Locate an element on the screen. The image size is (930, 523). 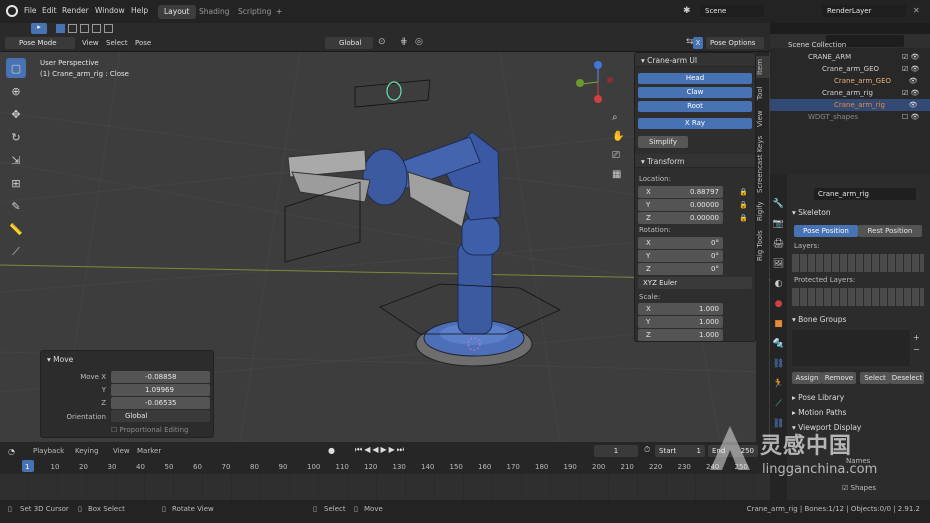
view-layer-icon: 🖼 is located at coordinates (778, 264).